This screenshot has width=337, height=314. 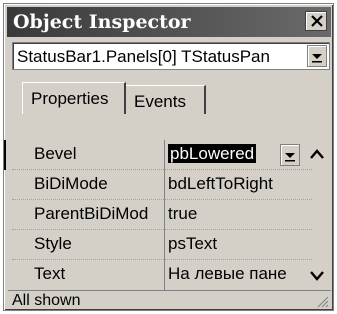 I want to click on property-name: ParentBiDiMod, so click(x=91, y=213).